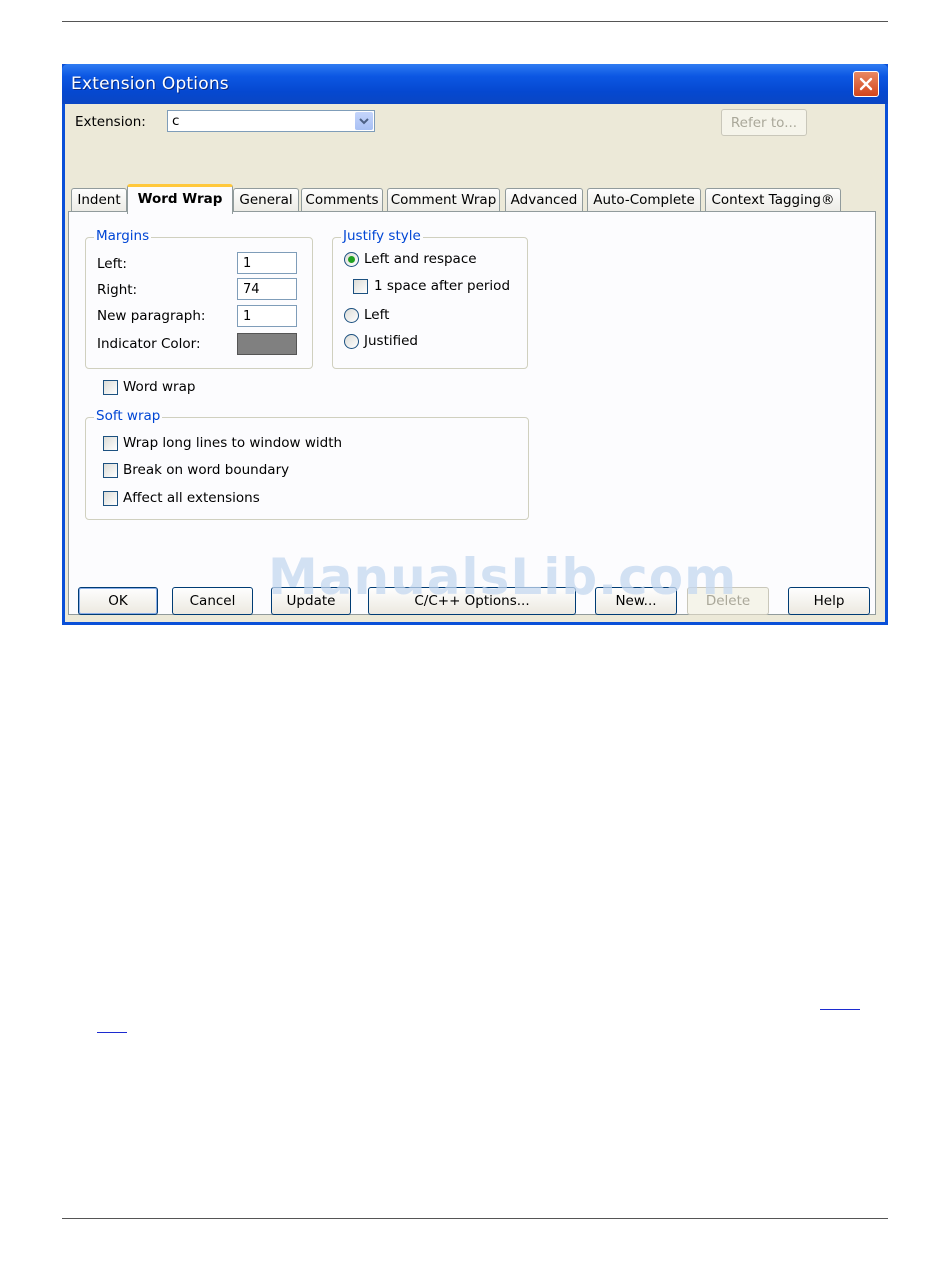  What do you see at coordinates (267, 263) in the screenshot?
I see `left-margin-input: 1` at bounding box center [267, 263].